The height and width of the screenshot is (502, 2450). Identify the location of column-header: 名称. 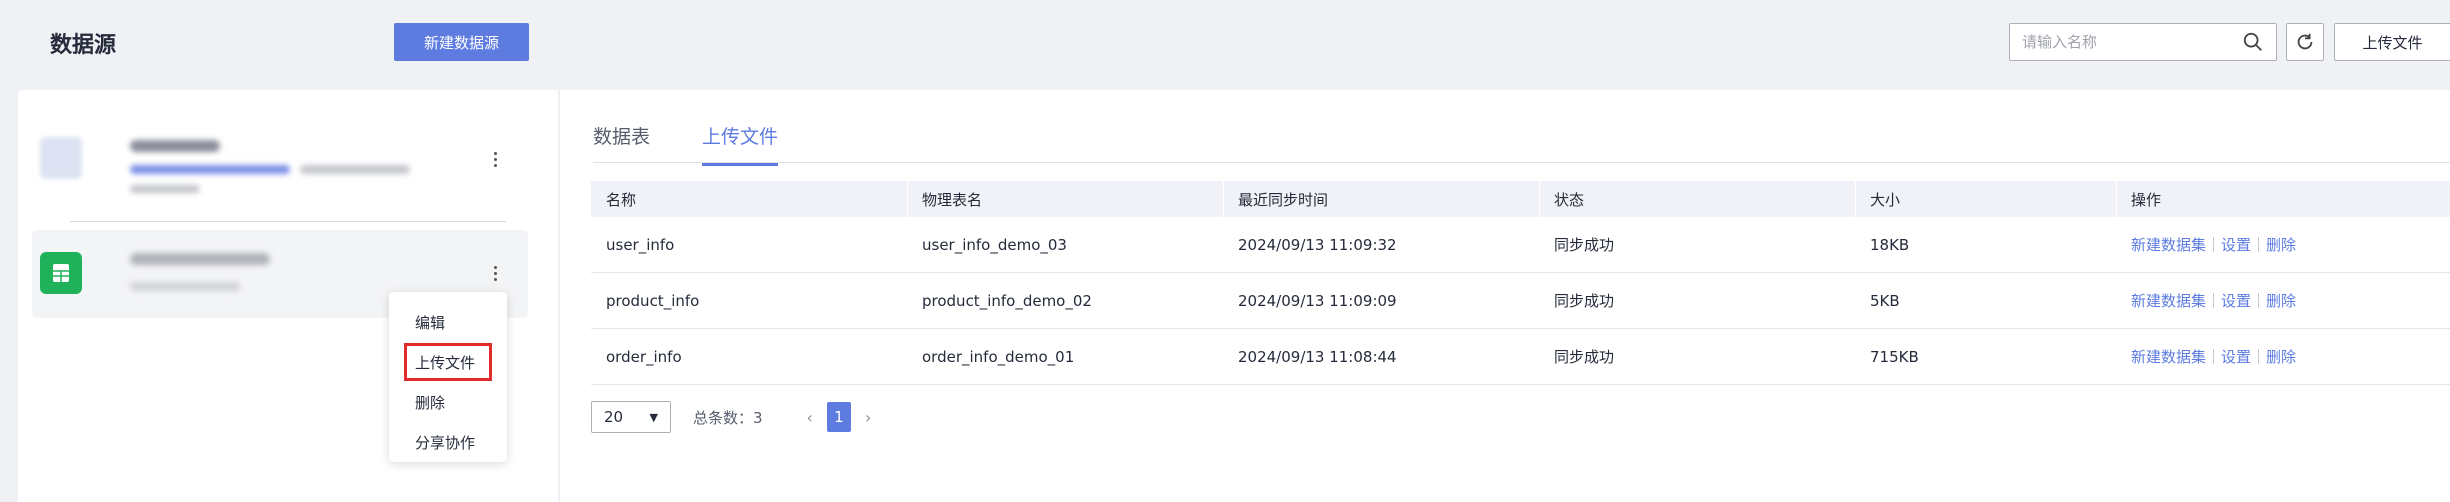
(621, 199).